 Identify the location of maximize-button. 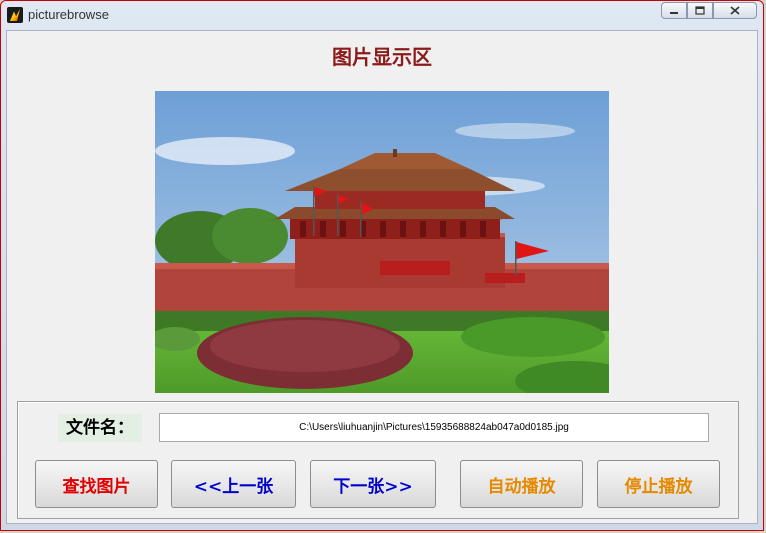
(700, 10).